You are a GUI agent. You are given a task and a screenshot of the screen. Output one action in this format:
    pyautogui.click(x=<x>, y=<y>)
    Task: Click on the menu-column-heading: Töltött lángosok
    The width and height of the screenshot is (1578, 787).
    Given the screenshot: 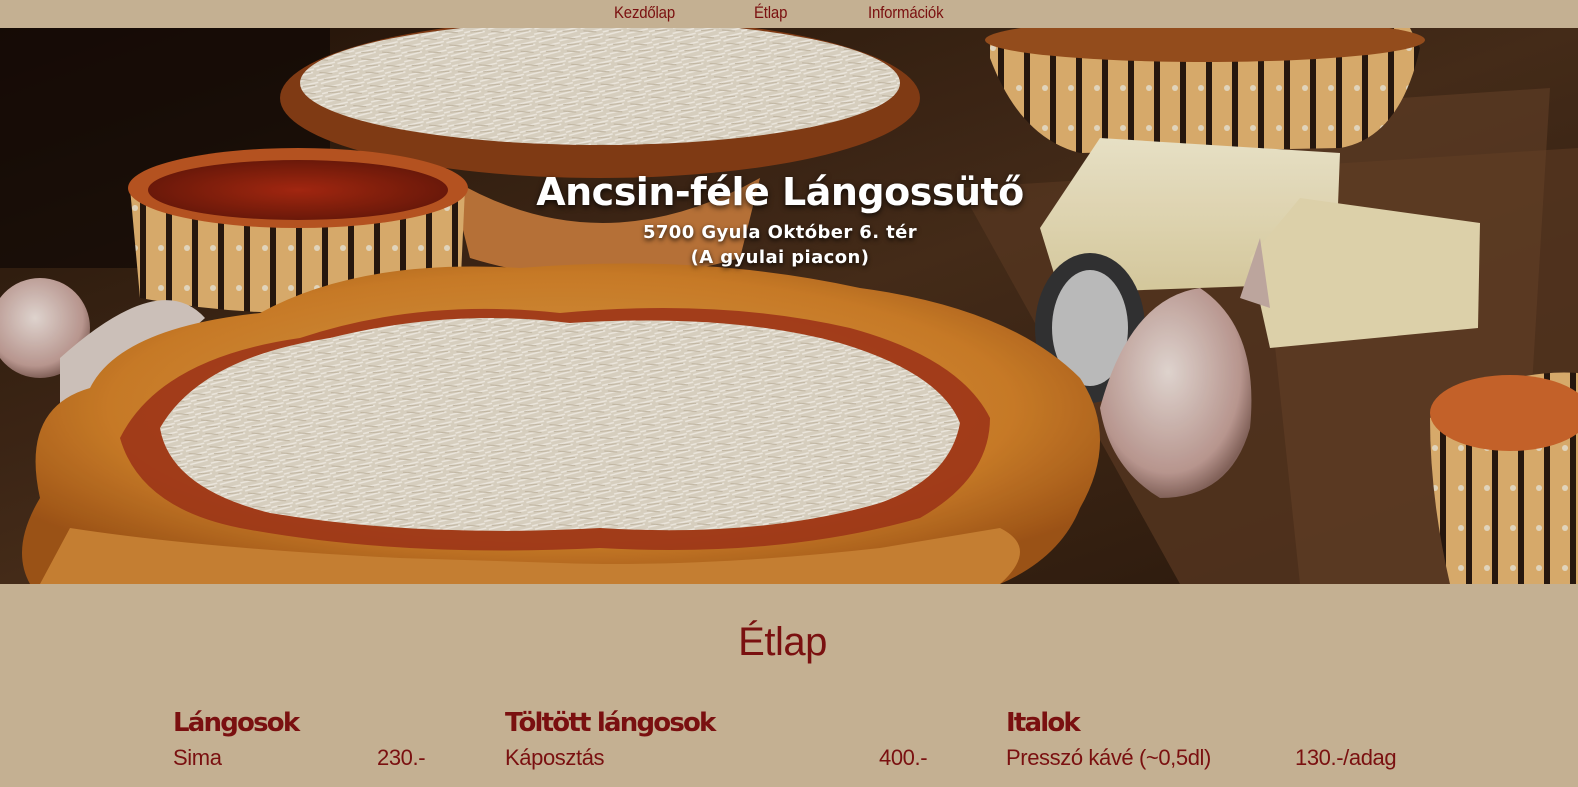 What is the action you would take?
    pyautogui.click(x=610, y=723)
    